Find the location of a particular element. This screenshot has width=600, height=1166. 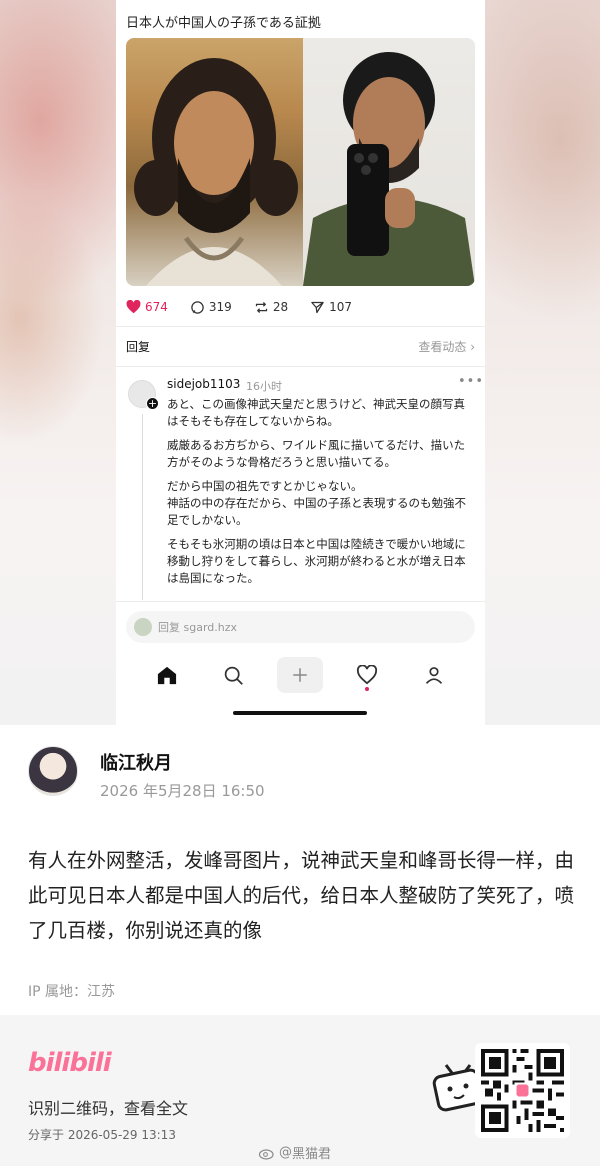

replies-header: 回复 查看动态 › is located at coordinates (300, 346).